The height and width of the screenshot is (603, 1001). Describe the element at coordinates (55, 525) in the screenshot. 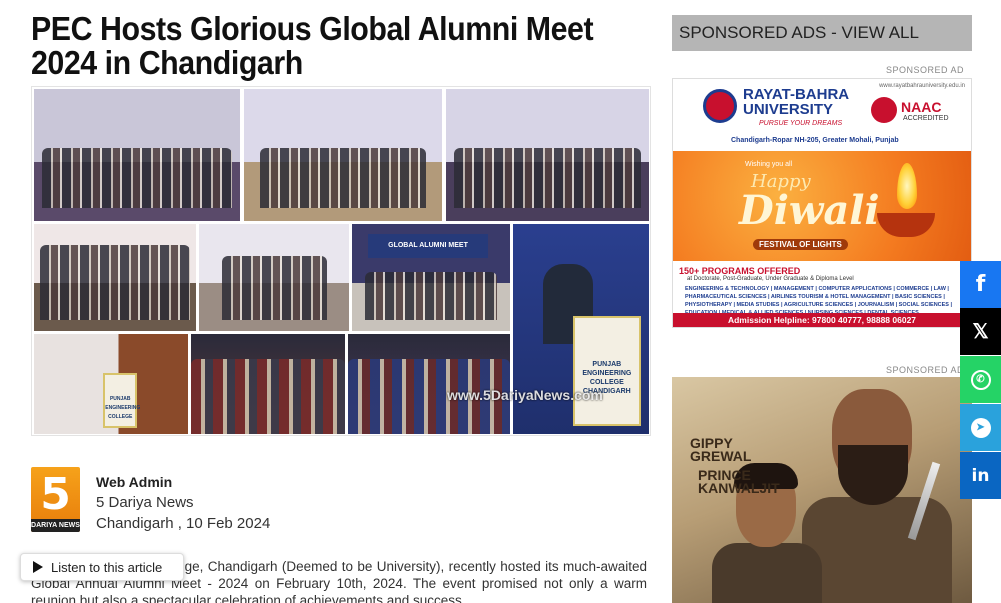

I see `logo-brand: DARIYA NEWS` at that location.